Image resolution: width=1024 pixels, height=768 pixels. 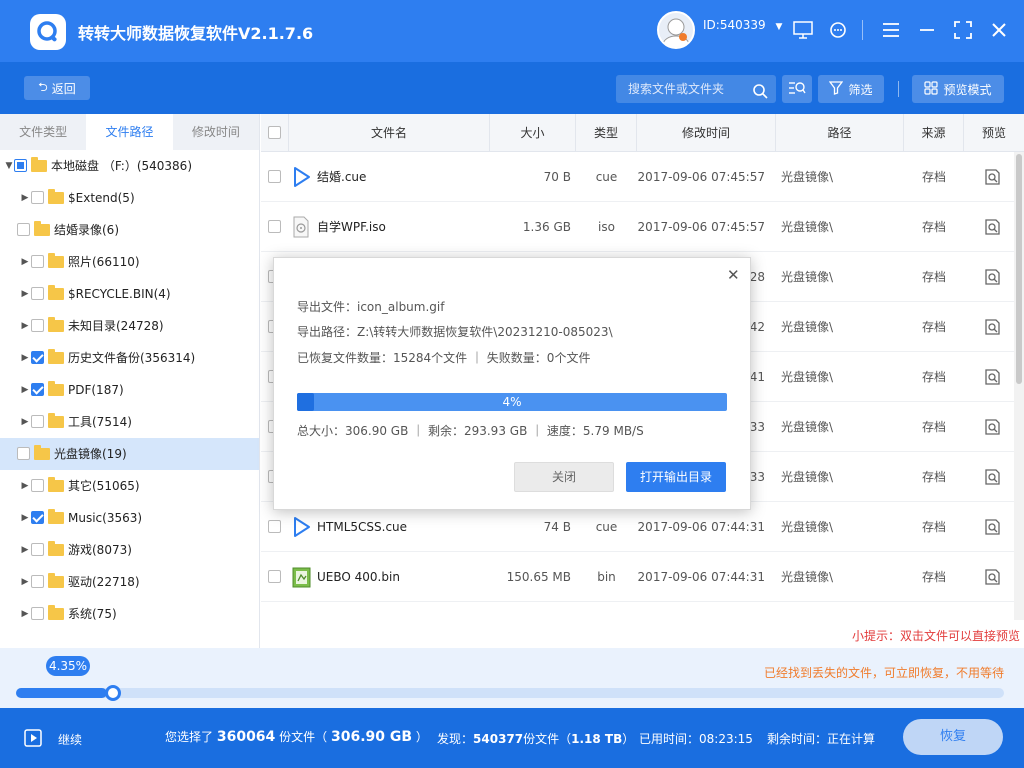 What do you see at coordinates (891, 30) in the screenshot?
I see `menu-icon` at bounding box center [891, 30].